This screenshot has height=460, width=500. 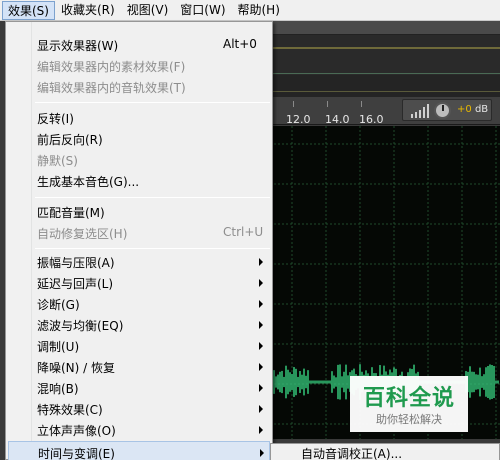 I want to click on track-panel-top, so click(x=385, y=55).